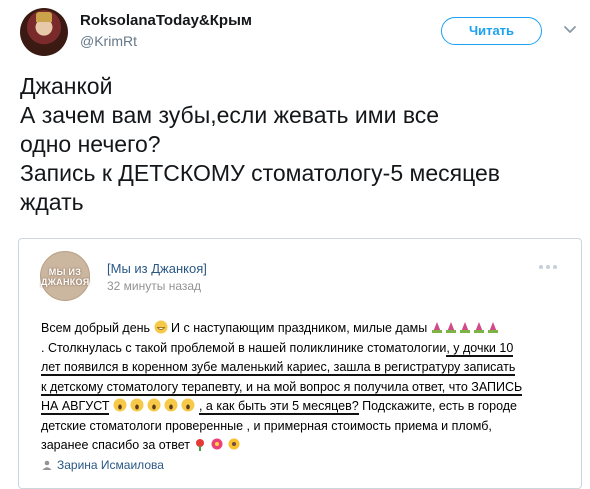 The image size is (590, 489). I want to click on person-icon, so click(47, 465).